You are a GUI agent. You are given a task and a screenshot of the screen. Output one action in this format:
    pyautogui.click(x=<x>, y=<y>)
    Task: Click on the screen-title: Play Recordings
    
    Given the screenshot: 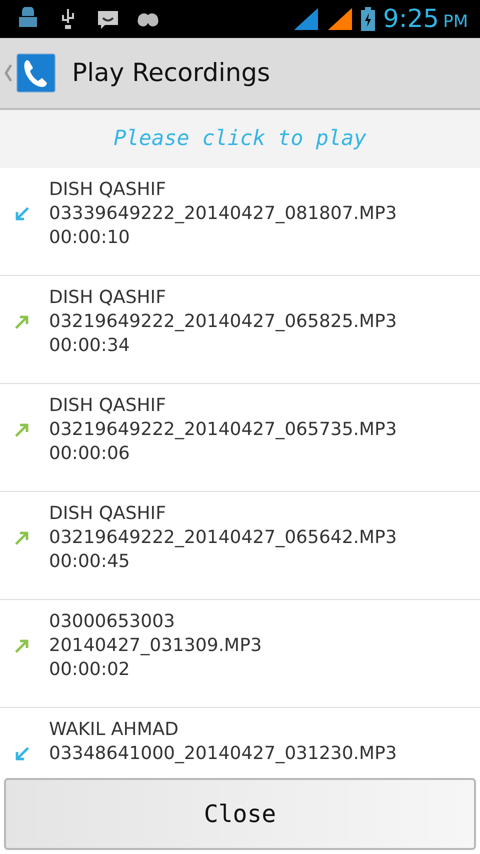 What is the action you would take?
    pyautogui.click(x=171, y=73)
    